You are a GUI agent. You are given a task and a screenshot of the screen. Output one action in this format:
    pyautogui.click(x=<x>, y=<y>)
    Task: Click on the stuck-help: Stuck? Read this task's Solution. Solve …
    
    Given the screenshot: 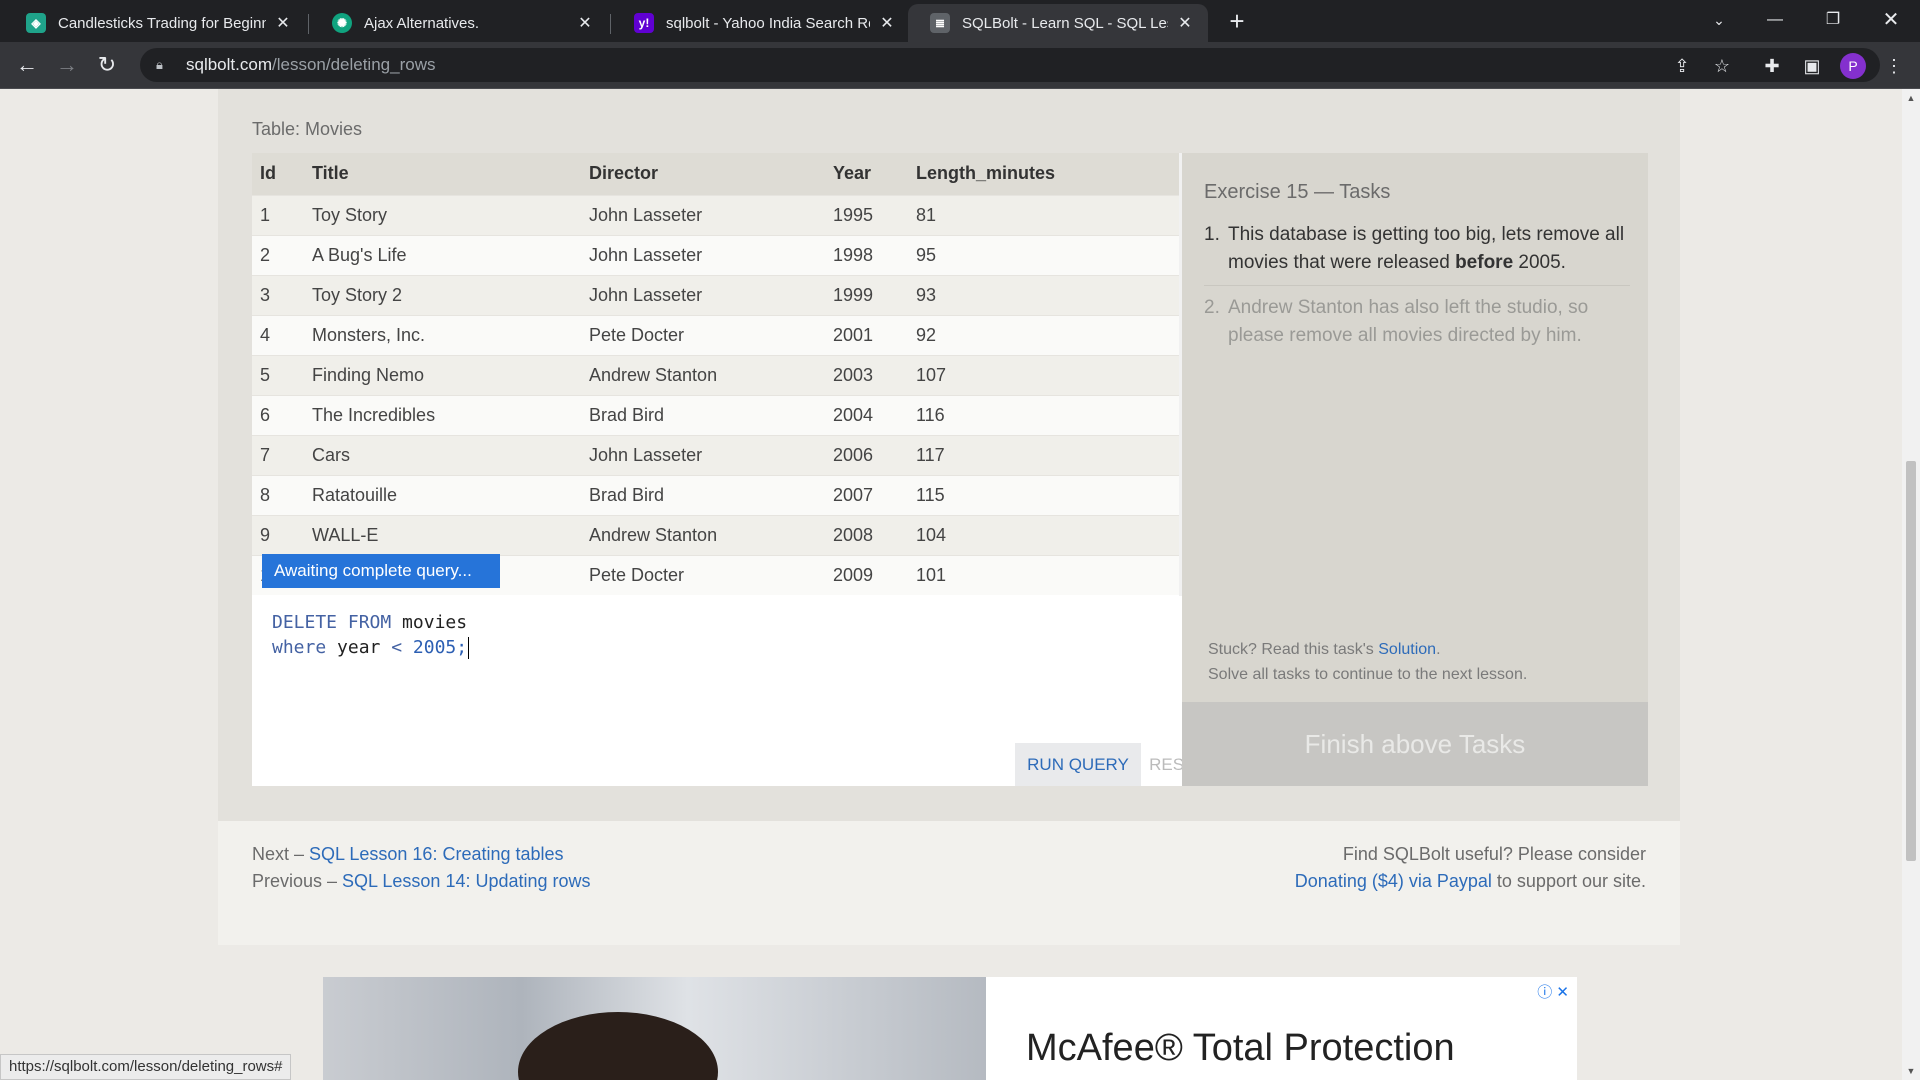 What is the action you would take?
    pyautogui.click(x=1368, y=662)
    